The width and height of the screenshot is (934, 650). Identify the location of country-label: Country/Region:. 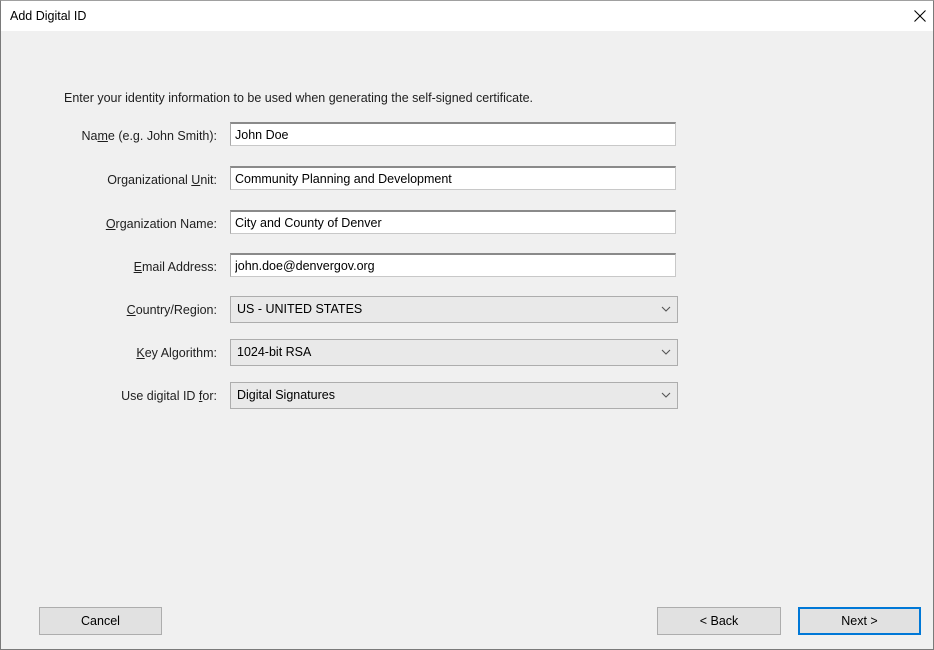
(171, 310).